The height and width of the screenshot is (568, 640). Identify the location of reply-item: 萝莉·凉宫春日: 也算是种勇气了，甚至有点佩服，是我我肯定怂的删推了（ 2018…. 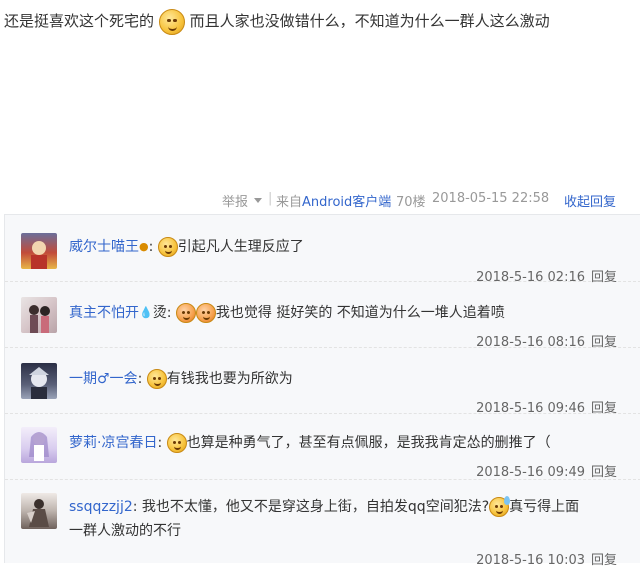
(322, 446).